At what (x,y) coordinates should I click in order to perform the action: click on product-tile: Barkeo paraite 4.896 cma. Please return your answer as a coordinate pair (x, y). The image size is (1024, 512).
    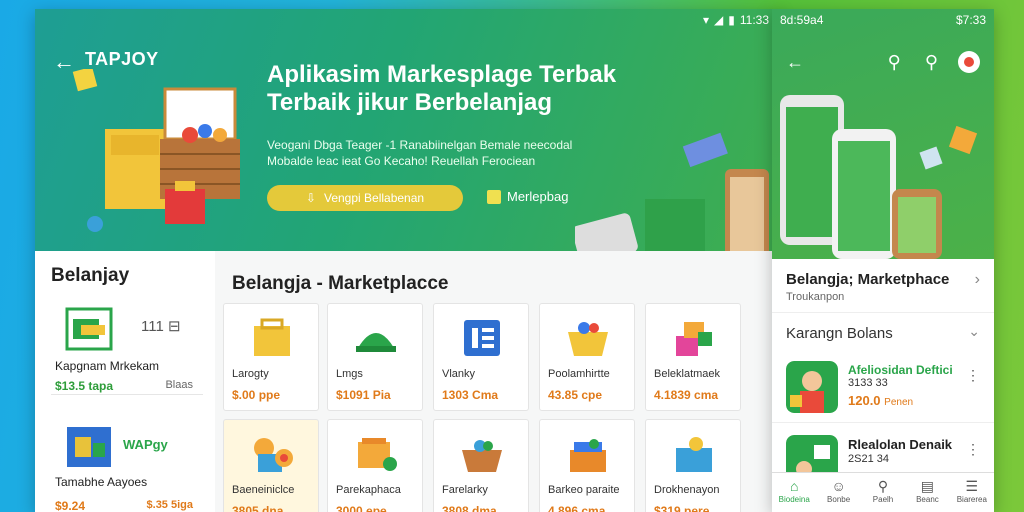
    Looking at the image, I should click on (587, 465).